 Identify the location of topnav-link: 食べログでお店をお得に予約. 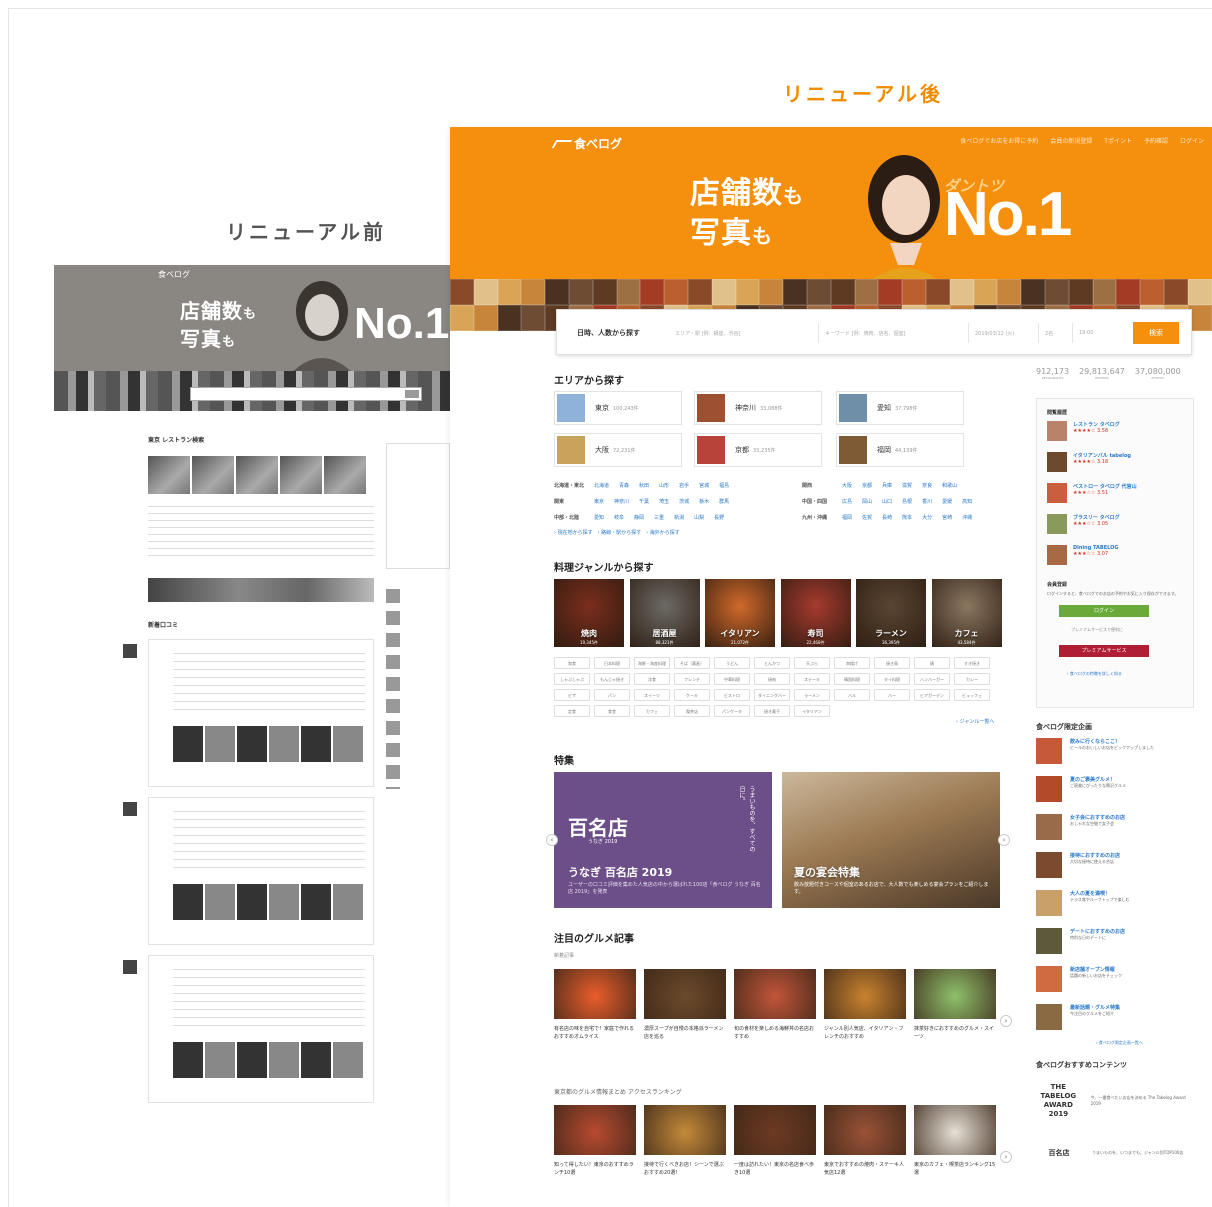
(999, 140).